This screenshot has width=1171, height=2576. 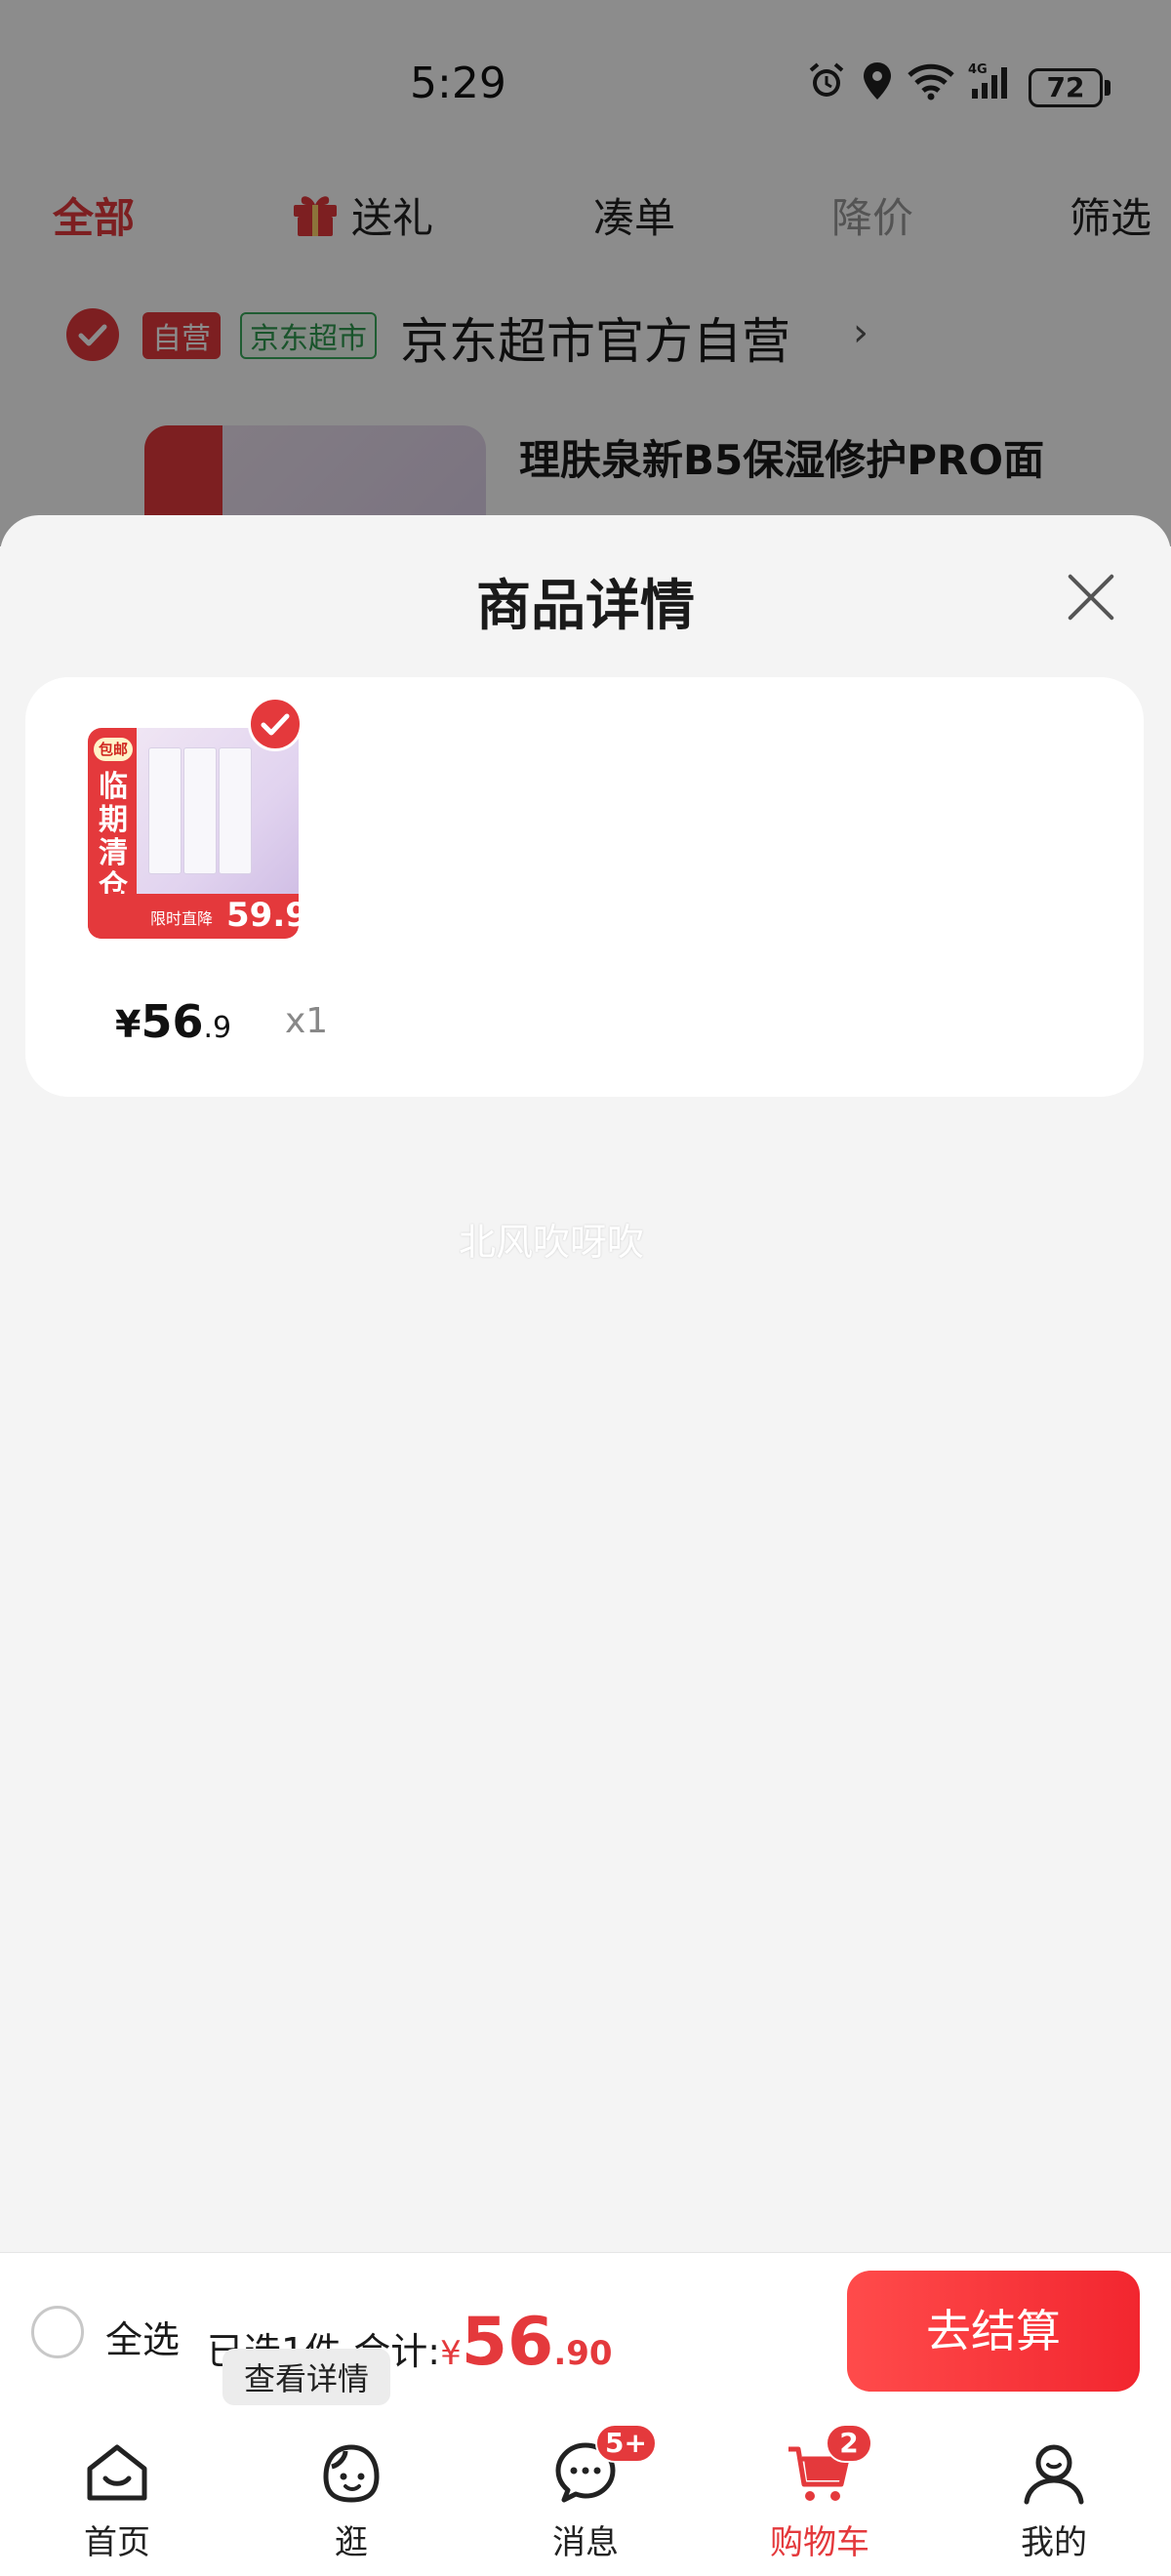 What do you see at coordinates (142, 2336) in the screenshot?
I see `select-all-label: 全选` at bounding box center [142, 2336].